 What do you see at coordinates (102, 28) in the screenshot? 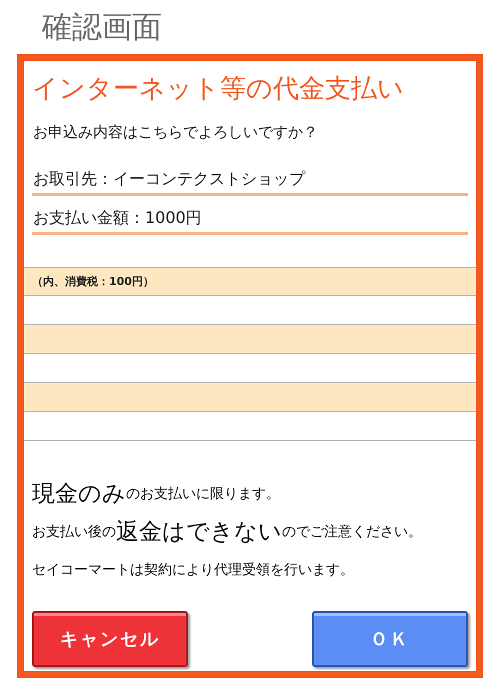
I see `screen-title: 確認画面` at bounding box center [102, 28].